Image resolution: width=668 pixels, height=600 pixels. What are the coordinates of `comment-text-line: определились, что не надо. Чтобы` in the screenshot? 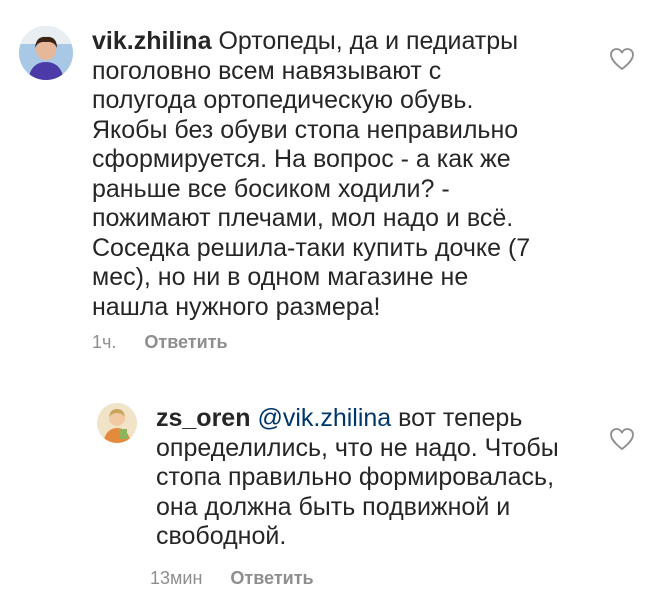 It's located at (357, 447).